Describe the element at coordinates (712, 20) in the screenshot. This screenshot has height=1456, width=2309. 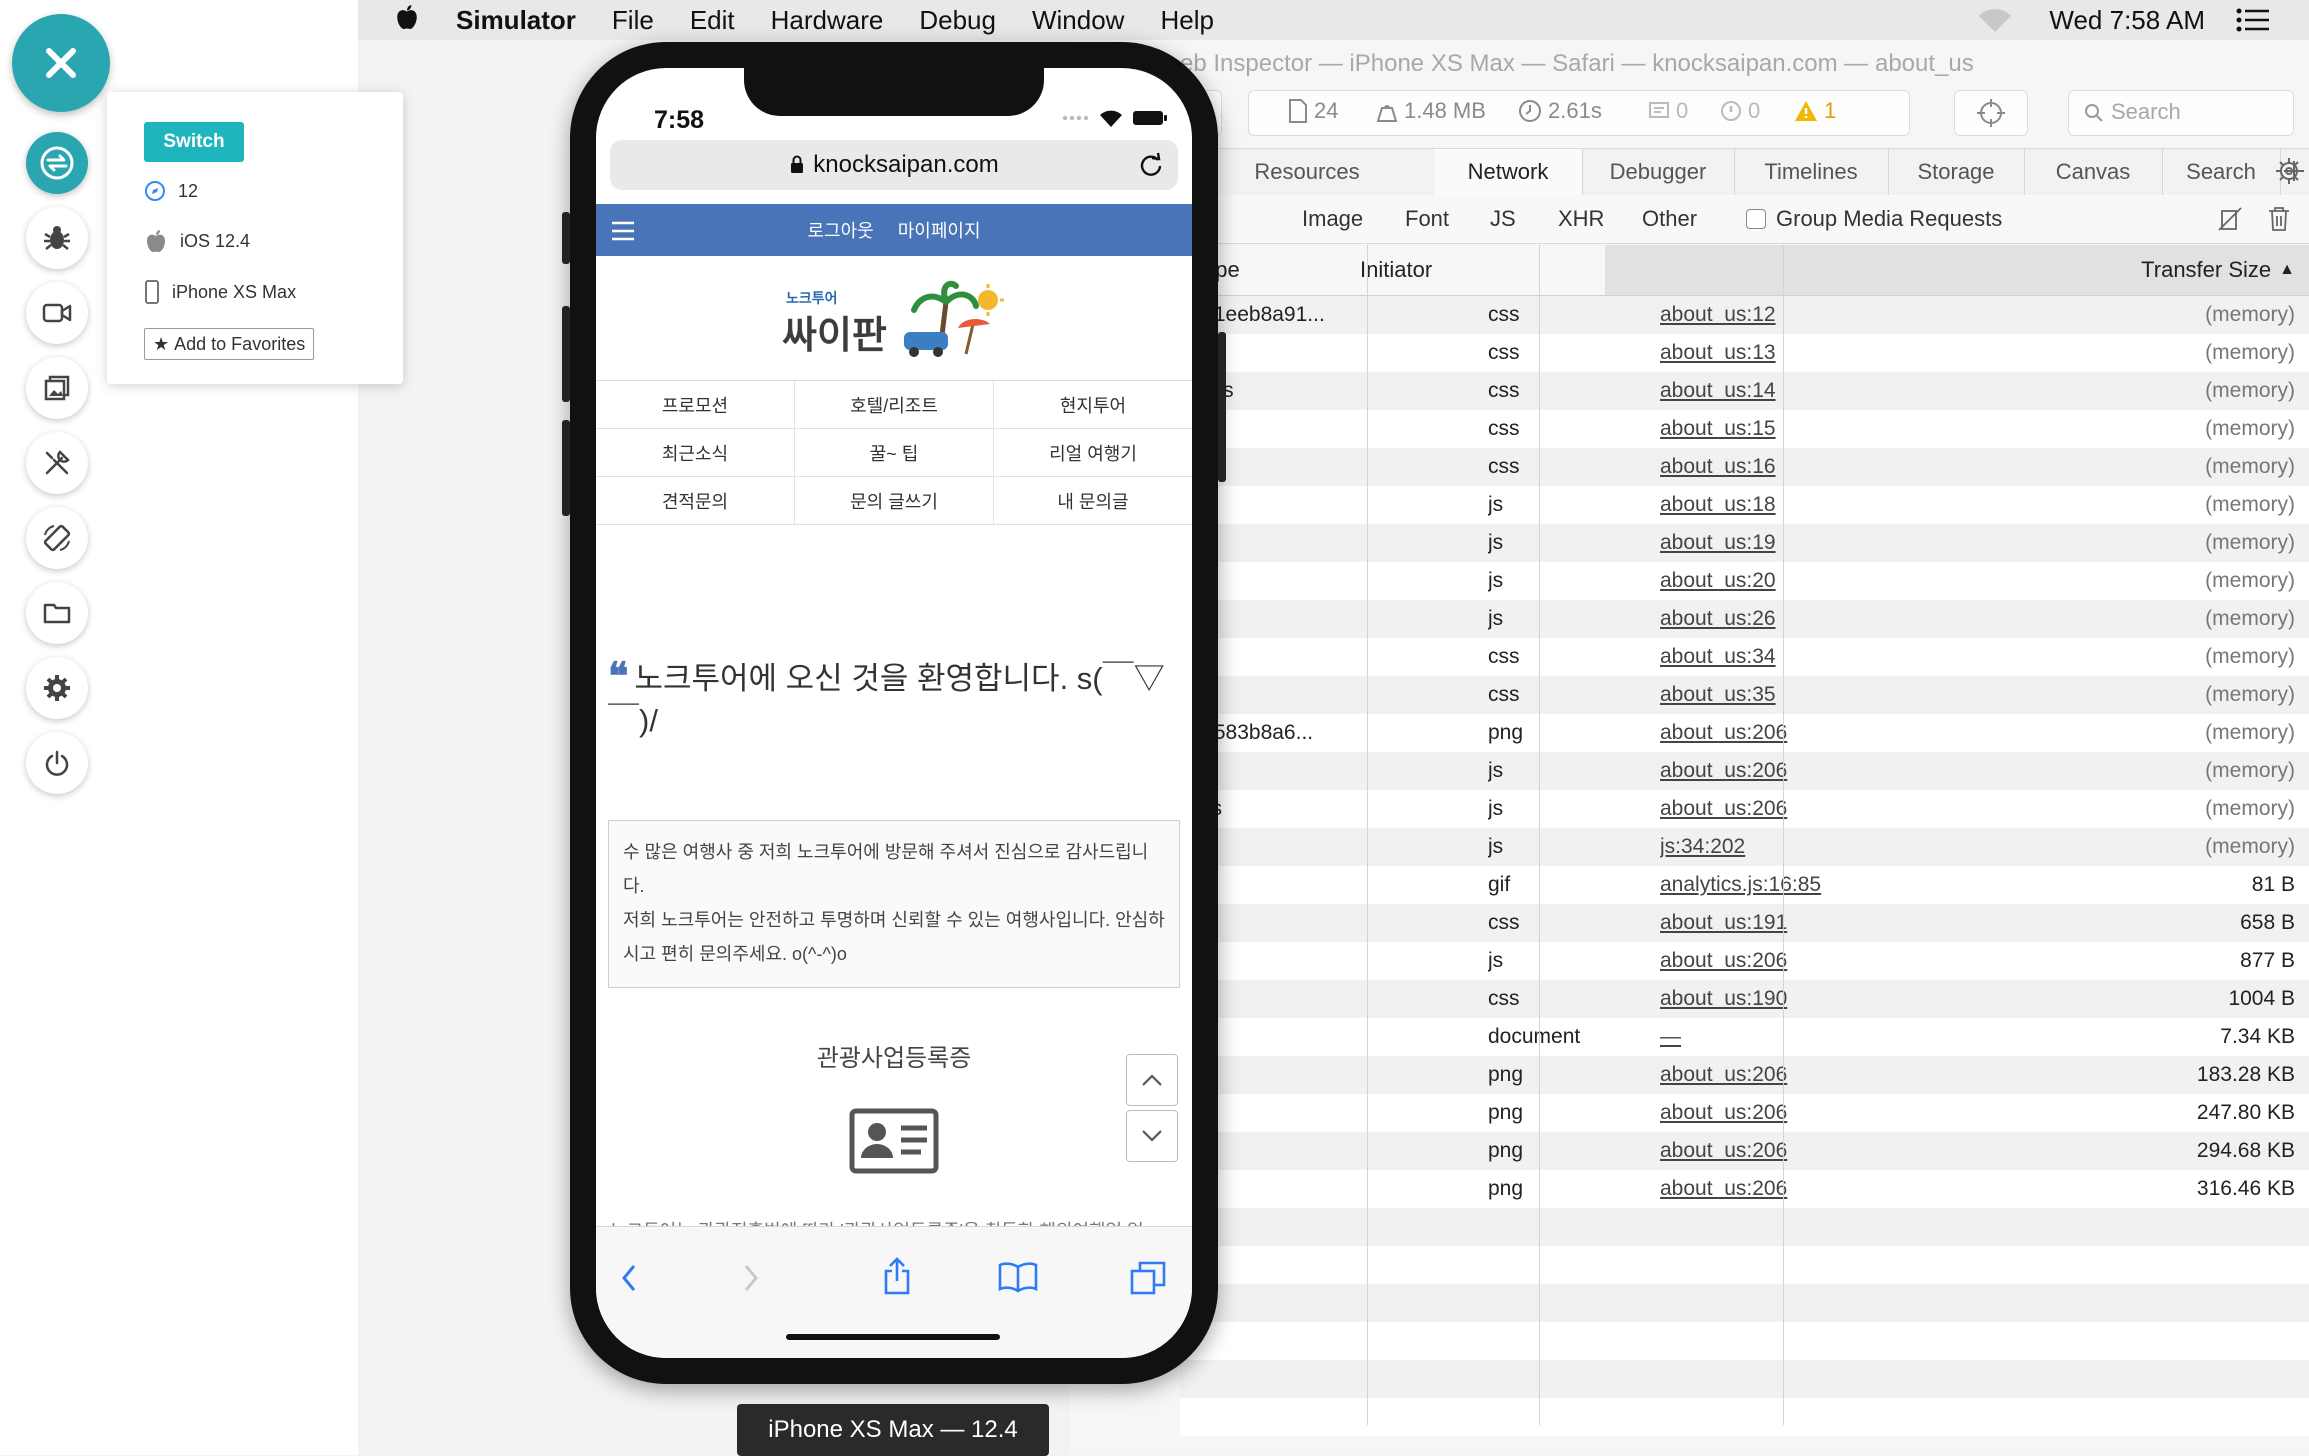
I see `menu-edit: Edit` at that location.